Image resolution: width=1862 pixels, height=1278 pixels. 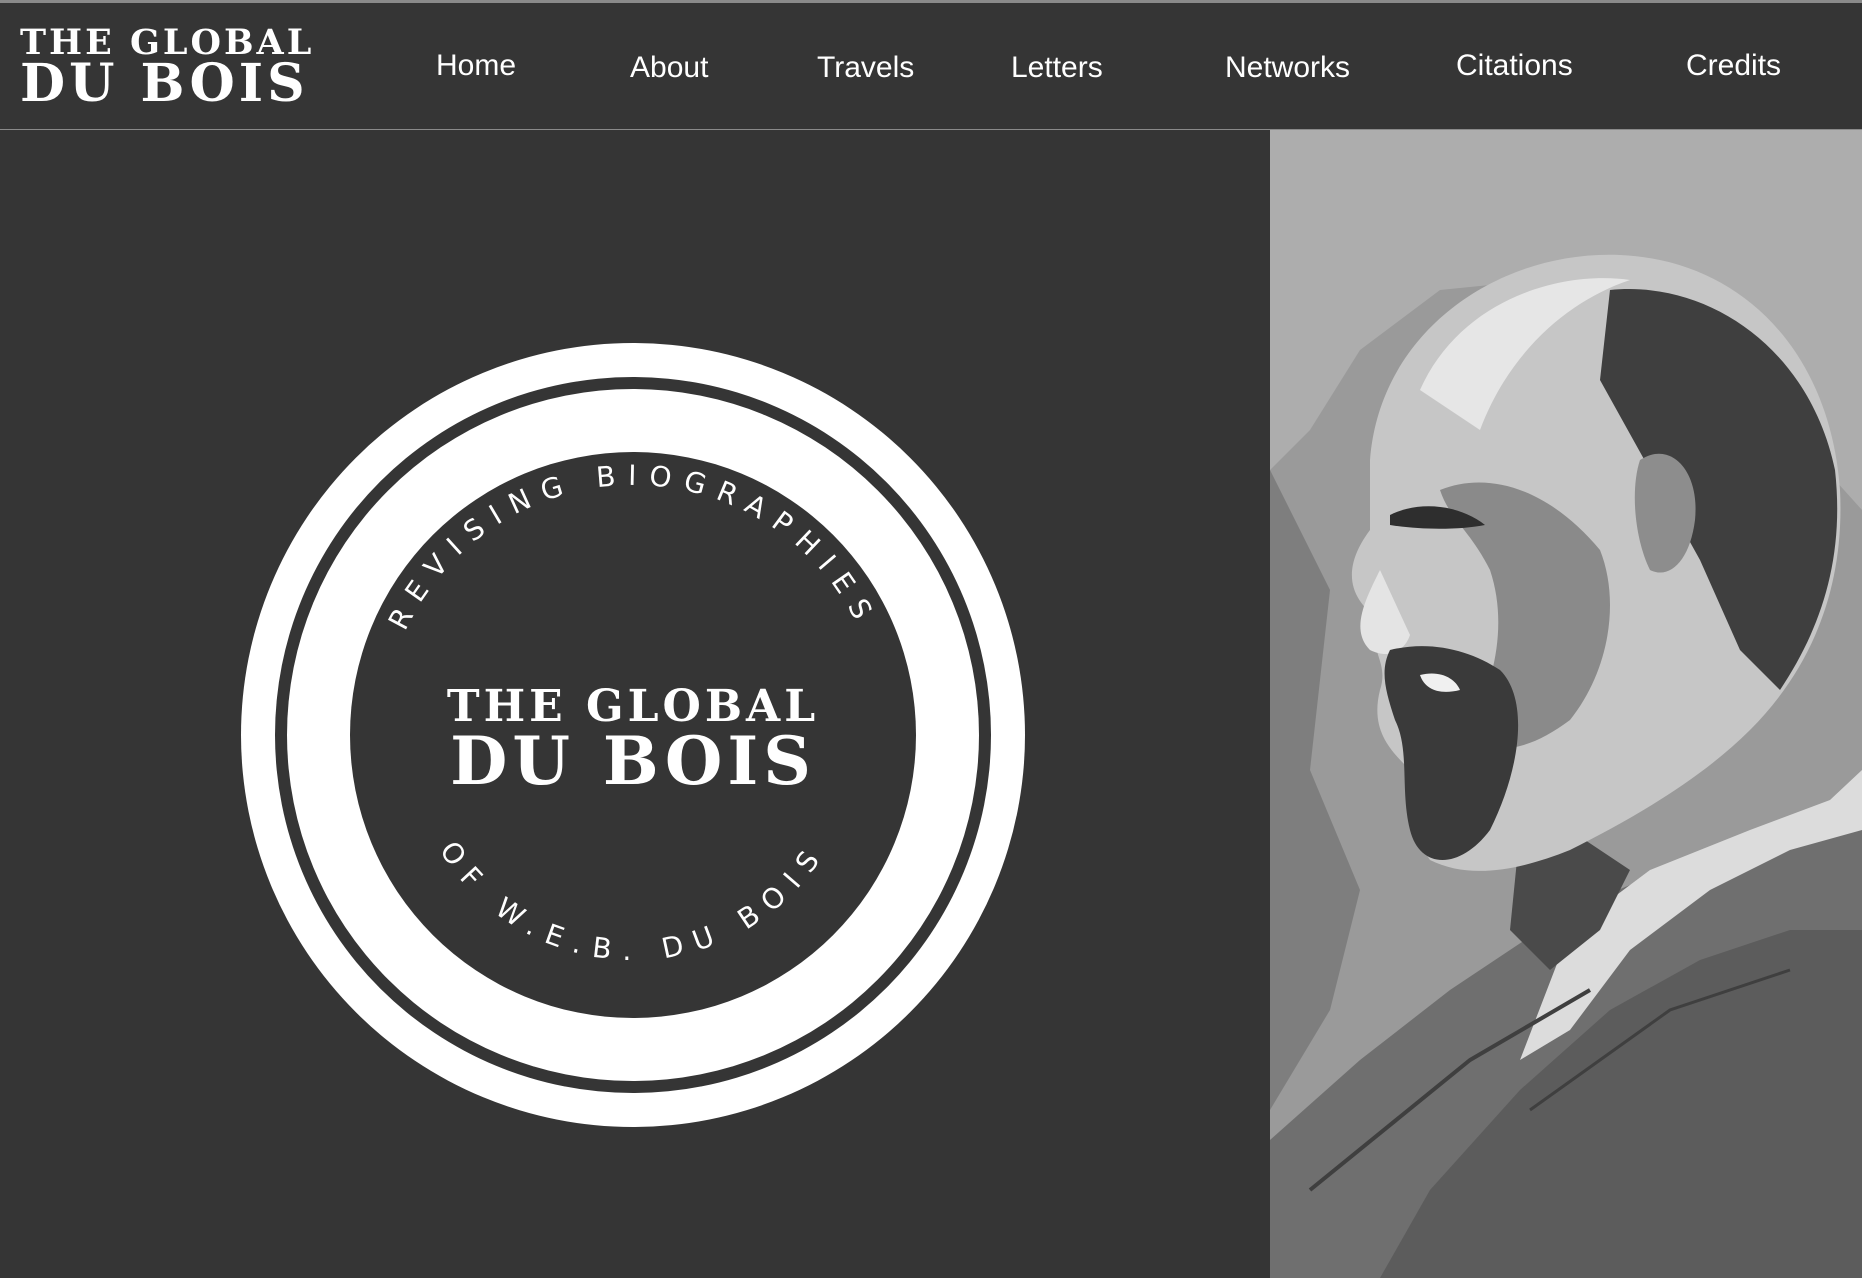 What do you see at coordinates (1733, 66) in the screenshot?
I see `nav-credits-link: Credits` at bounding box center [1733, 66].